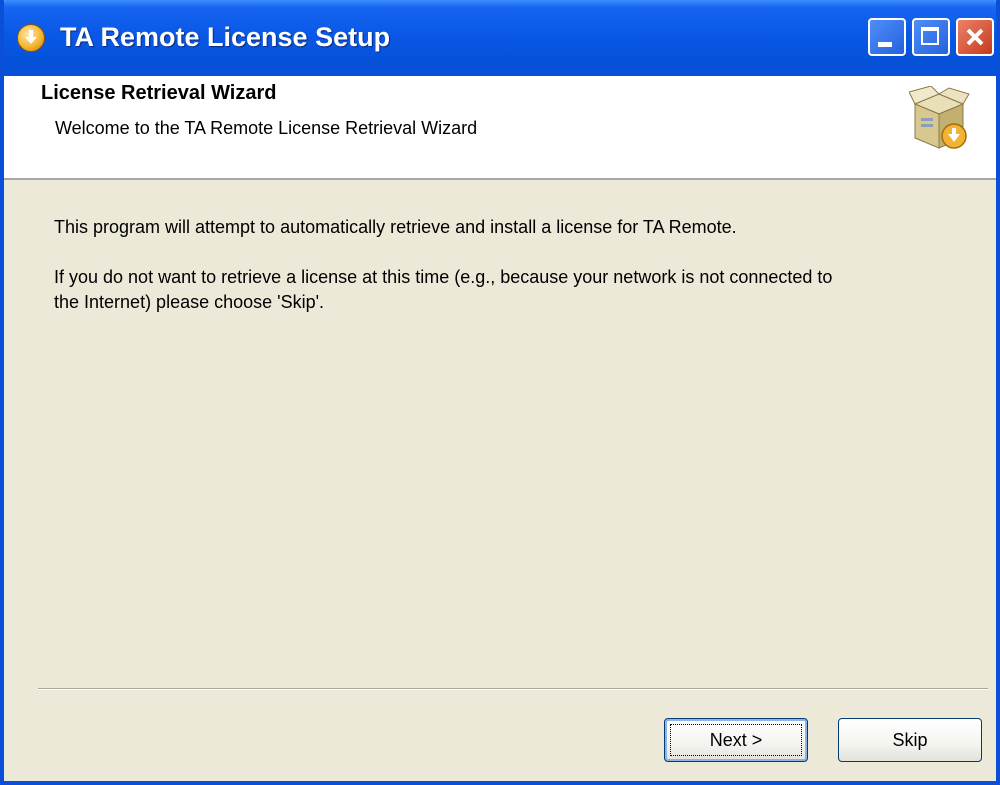 This screenshot has width=1000, height=785. I want to click on maximize-button, so click(931, 37).